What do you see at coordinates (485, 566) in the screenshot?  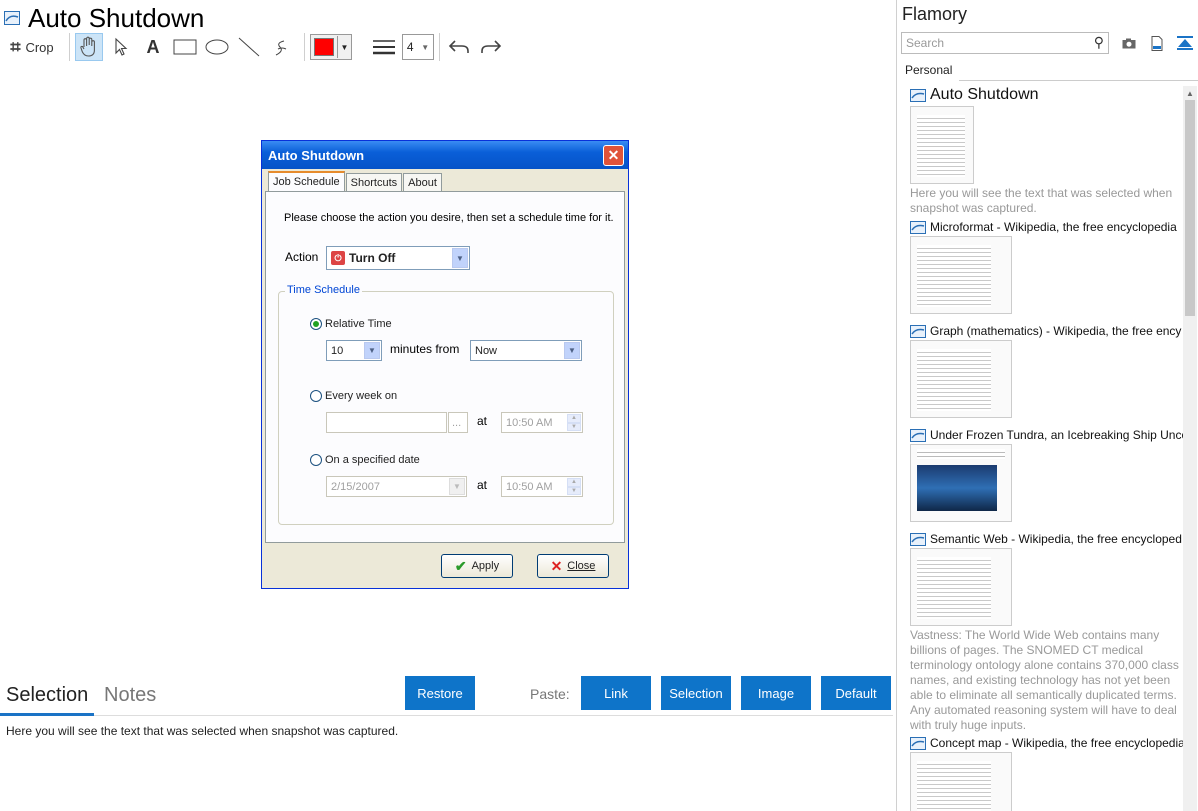 I see `apply-label: Apply` at bounding box center [485, 566].